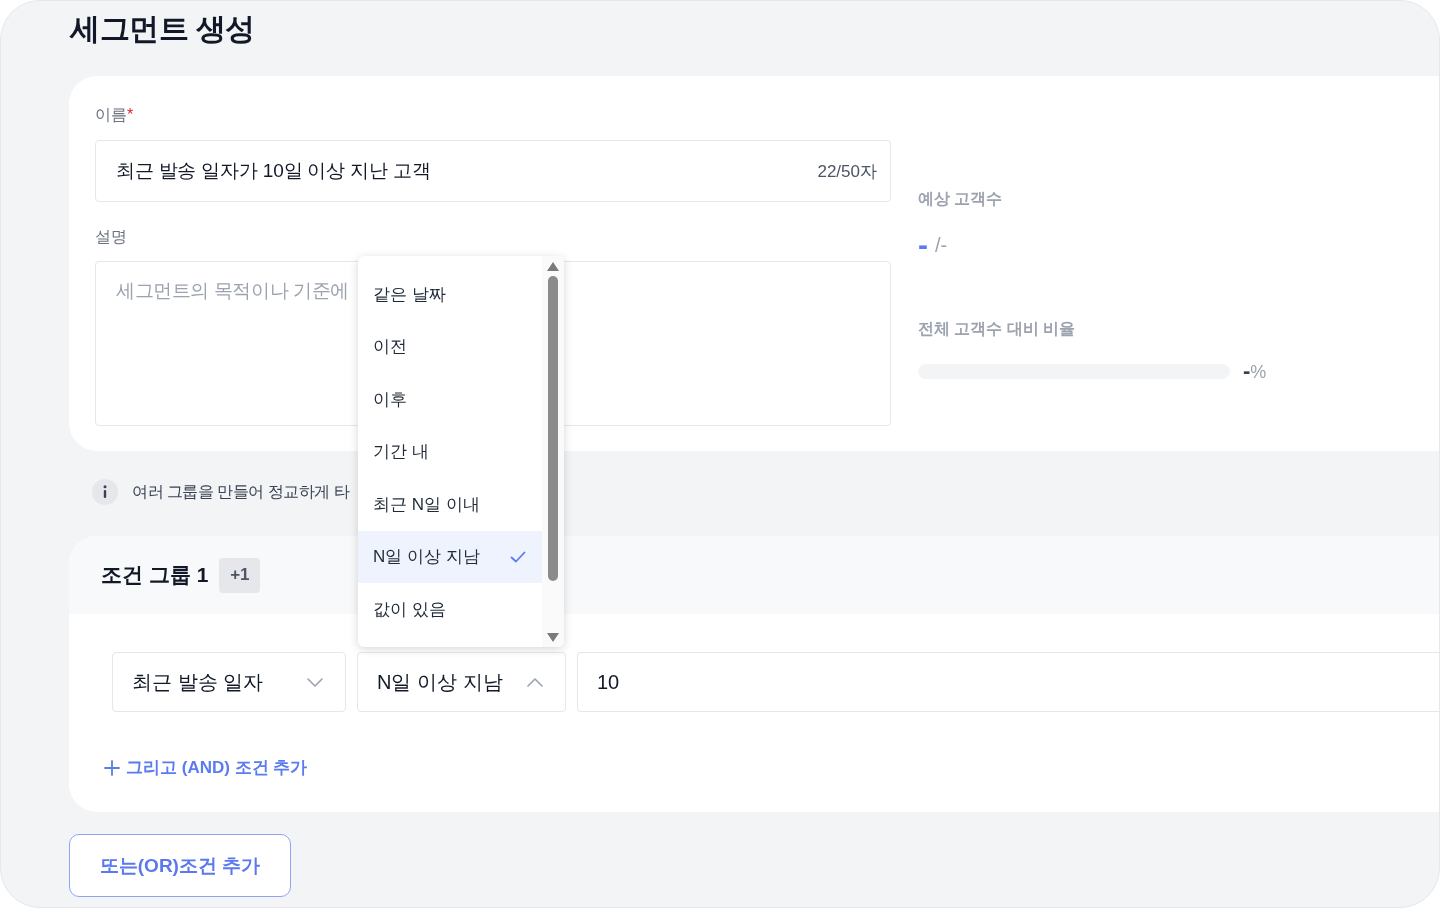  I want to click on ratio-reading: -%, so click(1255, 371).